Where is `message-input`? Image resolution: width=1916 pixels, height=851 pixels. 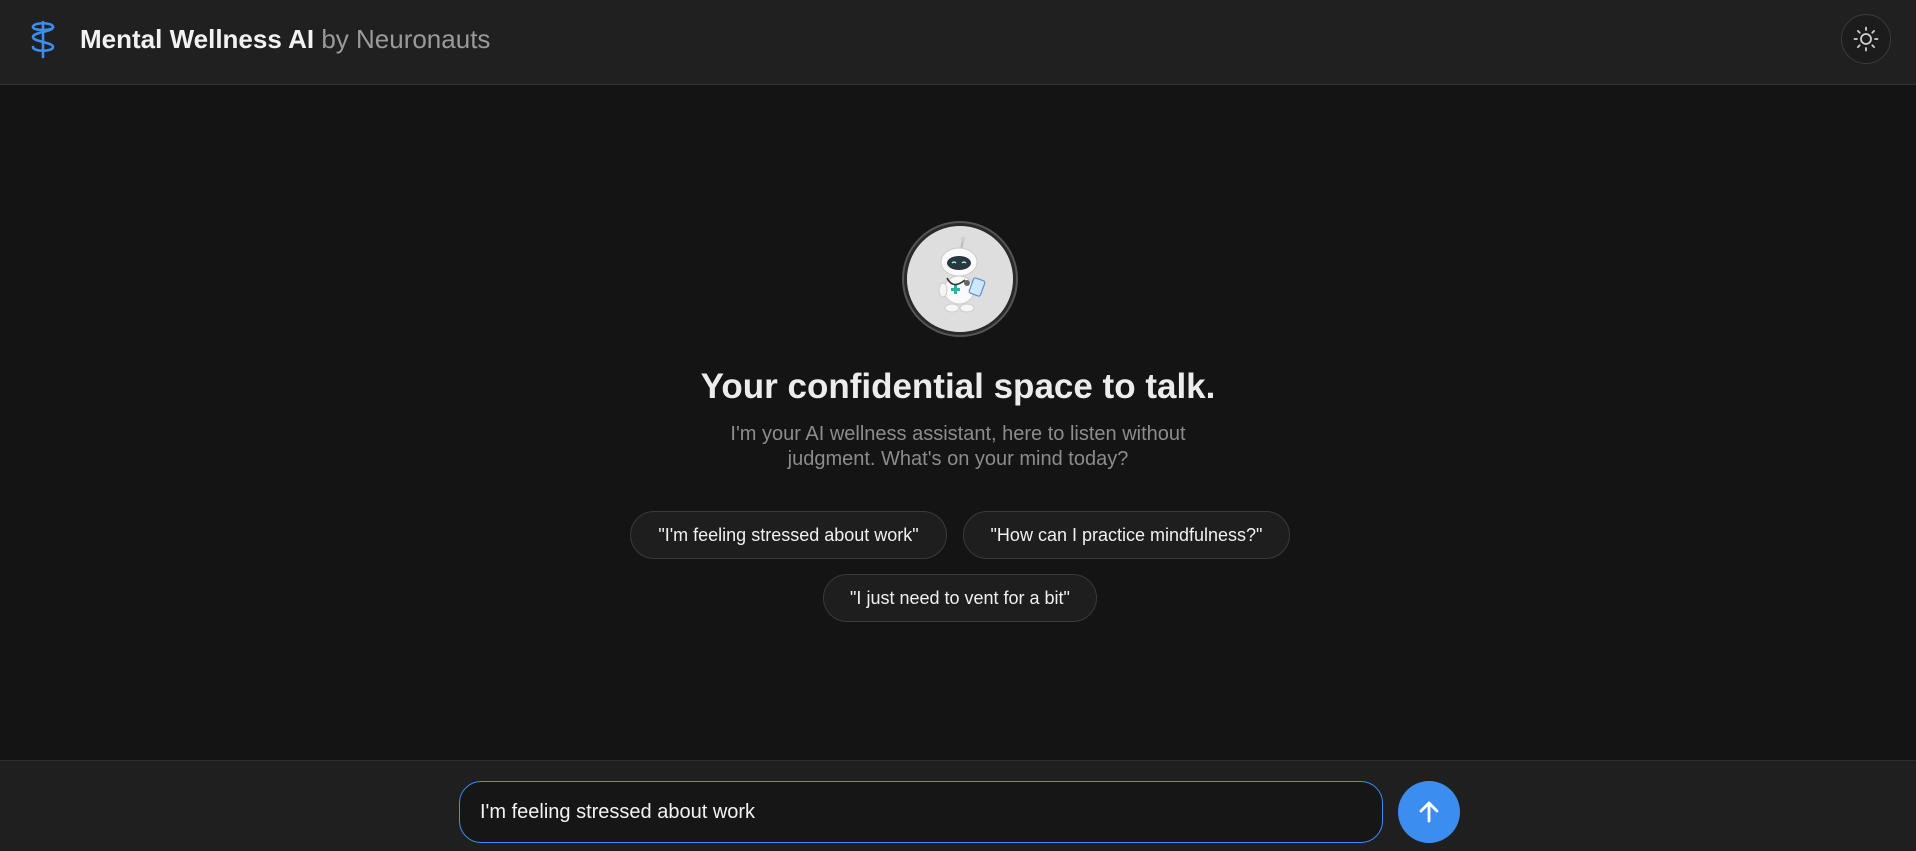
message-input is located at coordinates (921, 812).